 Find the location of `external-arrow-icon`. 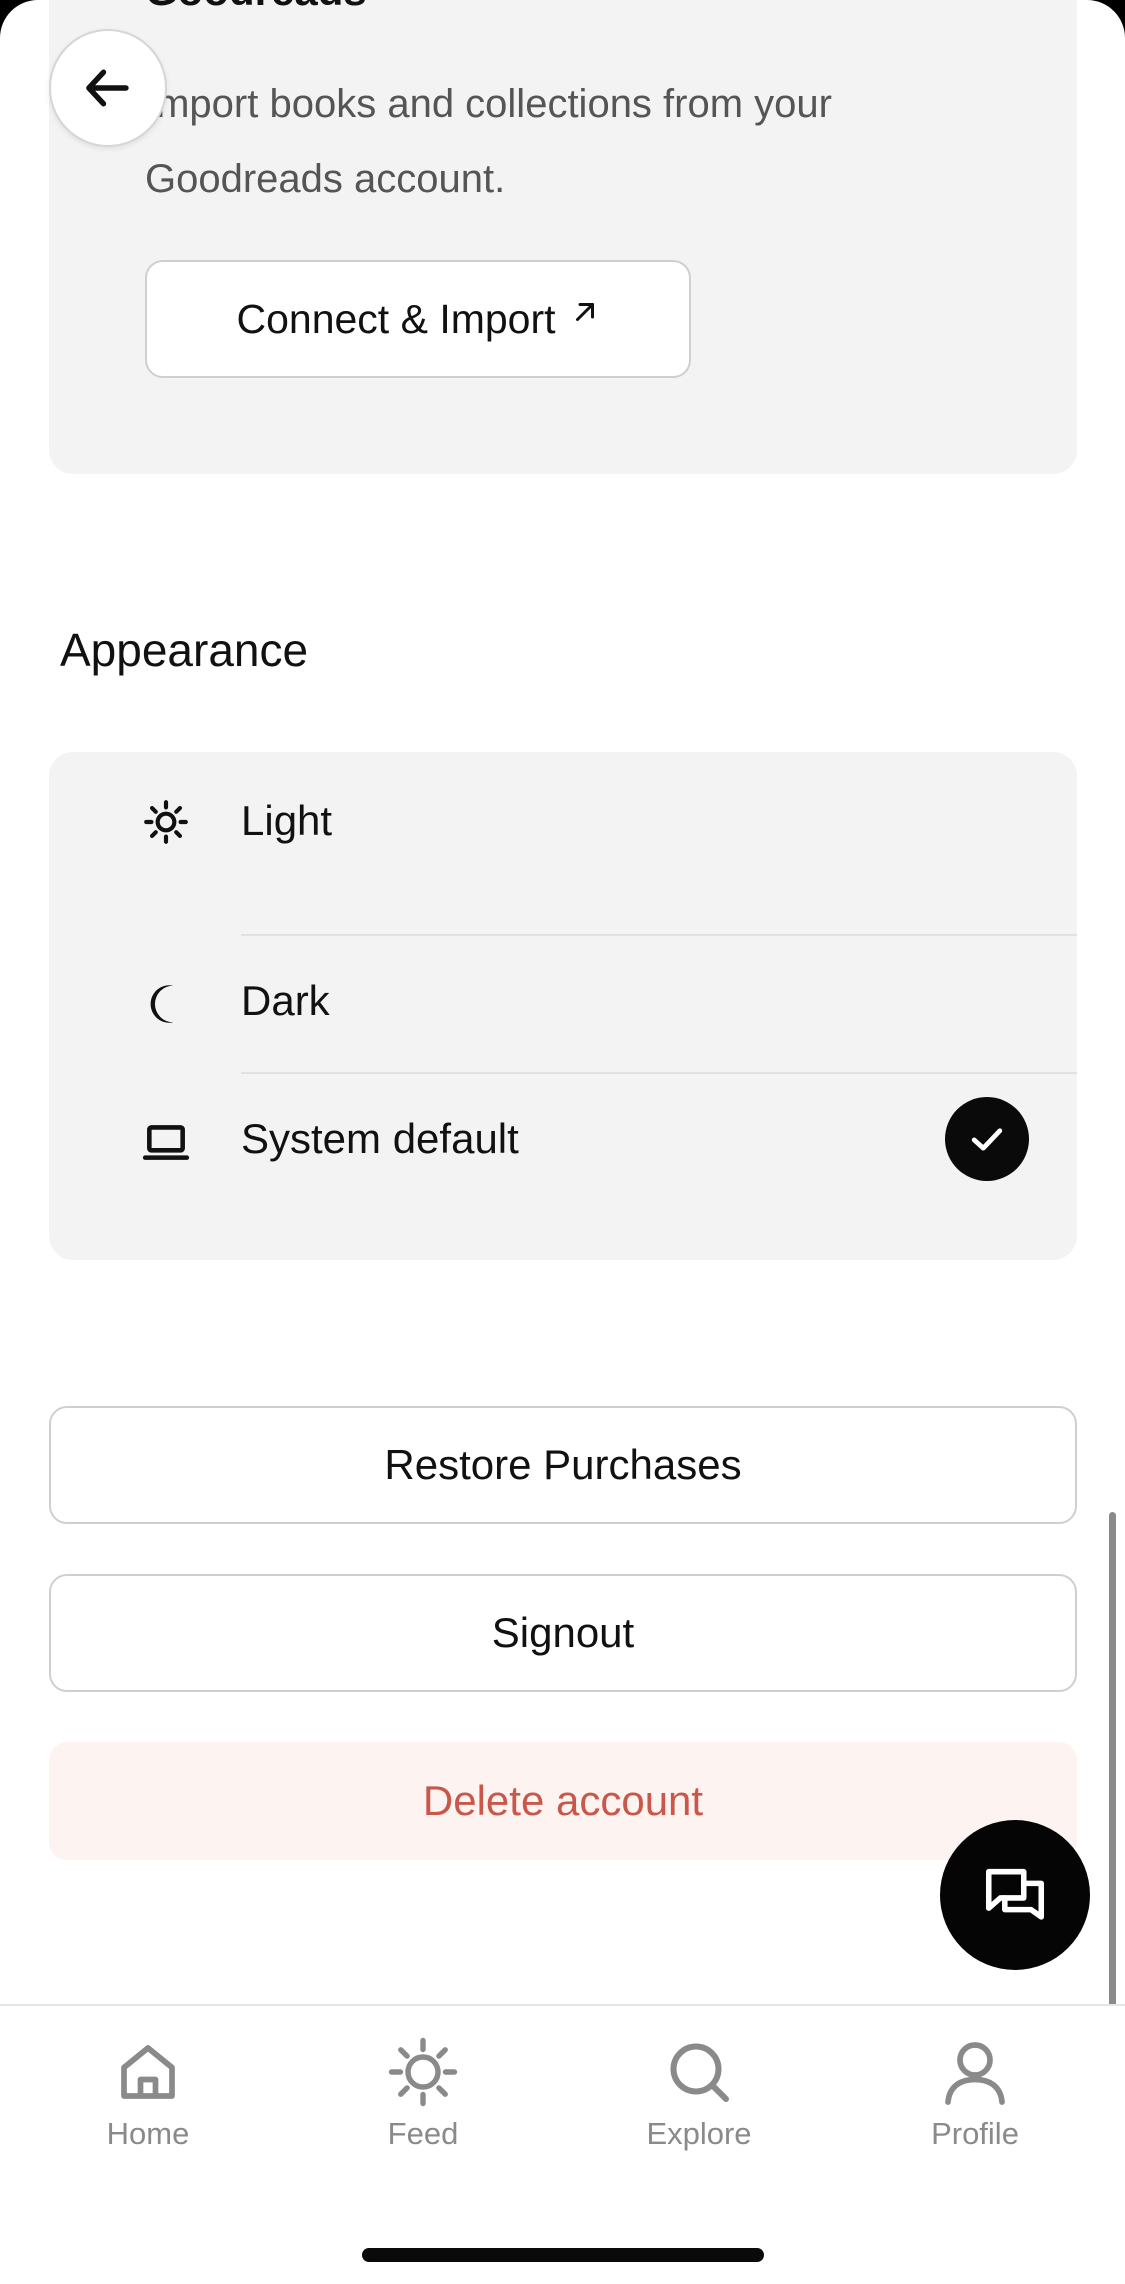

external-arrow-icon is located at coordinates (585, 315).